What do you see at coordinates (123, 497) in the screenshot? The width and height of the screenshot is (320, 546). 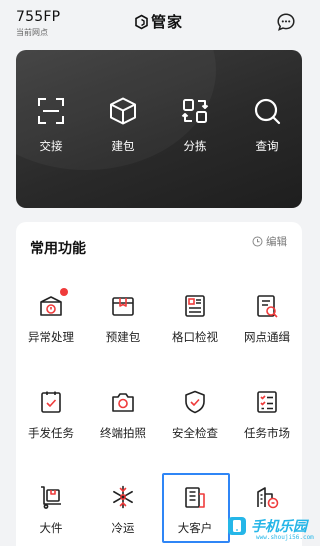 I see `snowflake-icon` at bounding box center [123, 497].